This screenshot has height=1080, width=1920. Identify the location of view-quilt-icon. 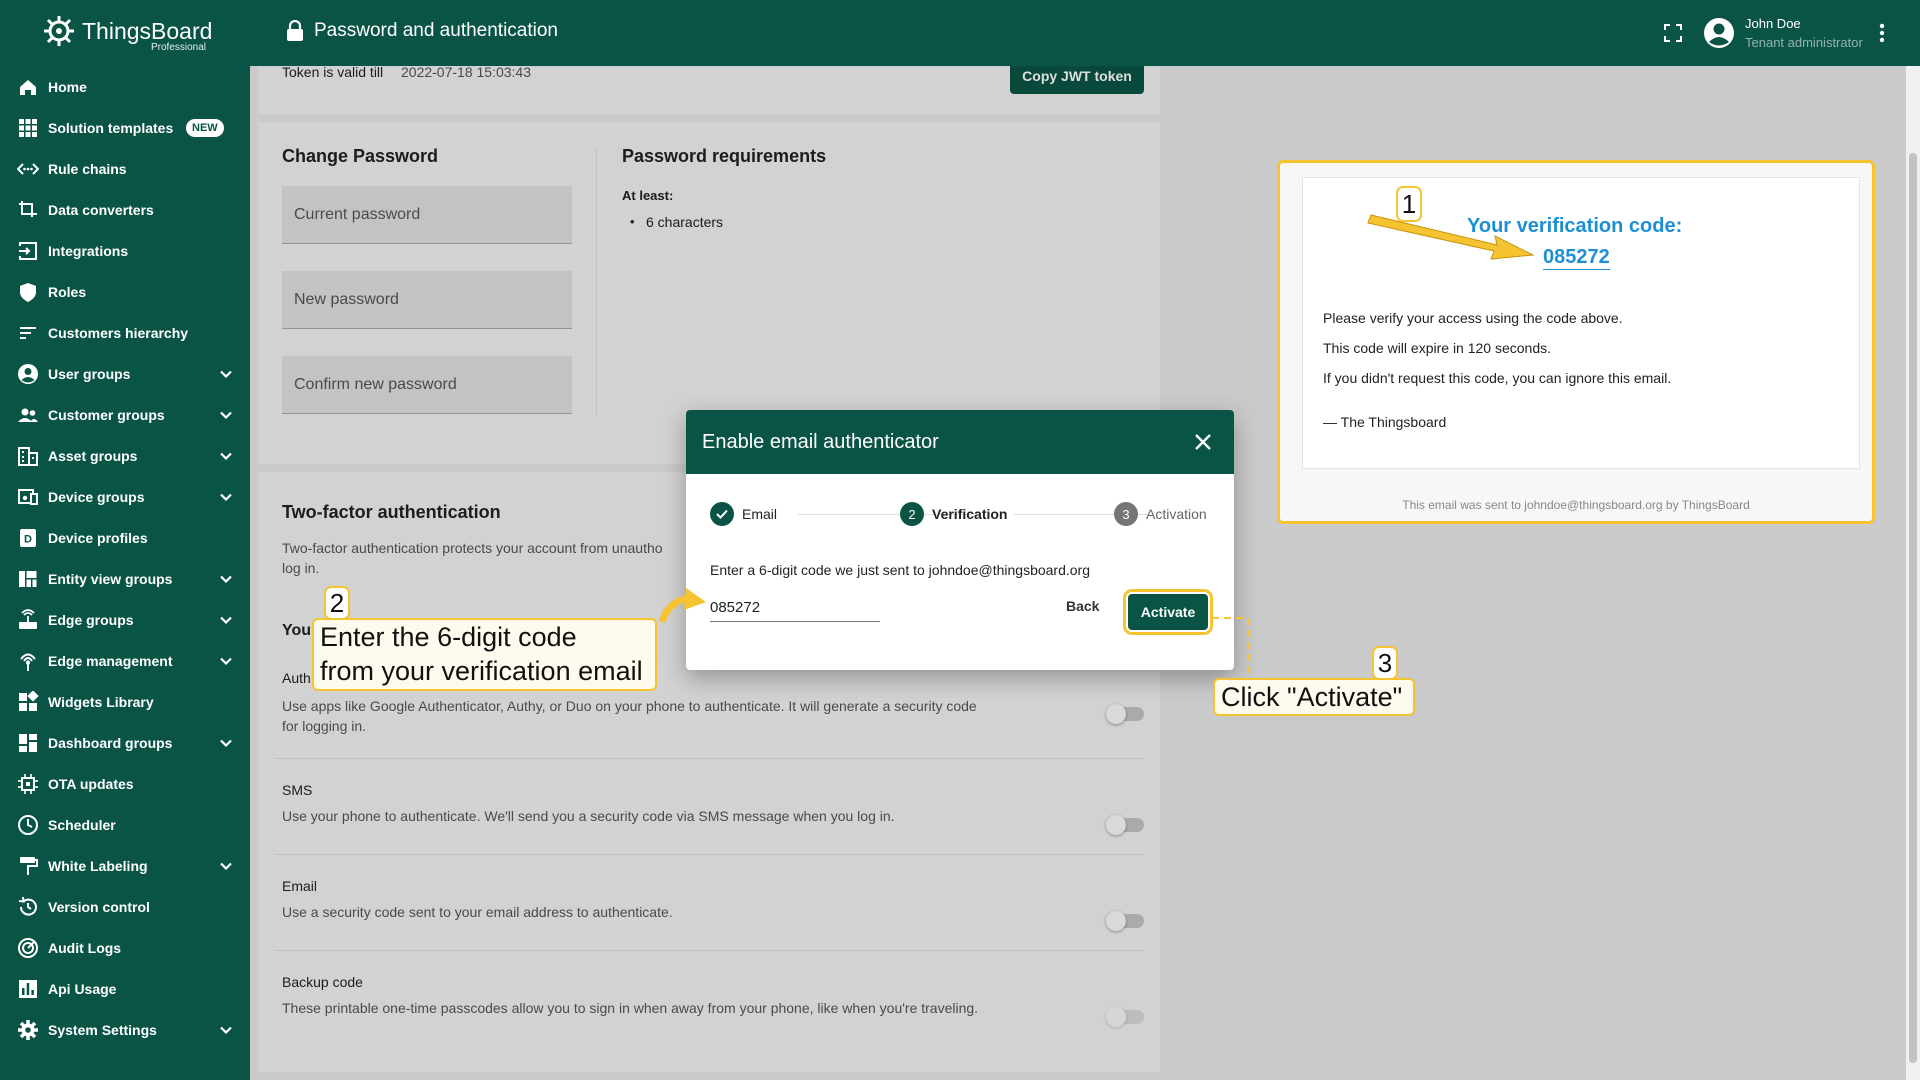
(28, 579).